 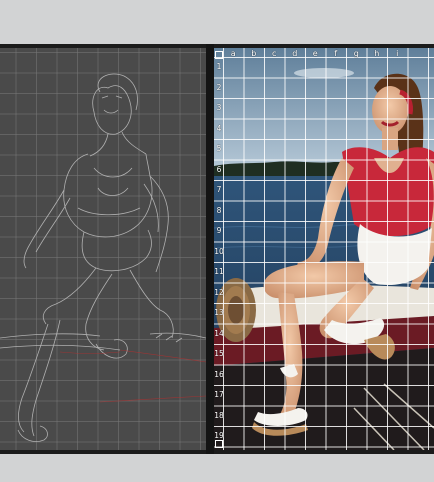 I want to click on col-label: e, so click(x=315, y=53).